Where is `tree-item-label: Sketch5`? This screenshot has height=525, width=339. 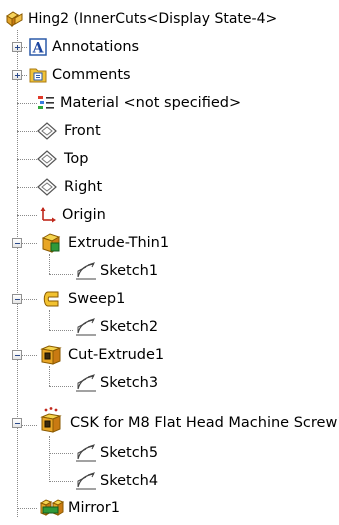
tree-item-label: Sketch5 is located at coordinates (129, 453).